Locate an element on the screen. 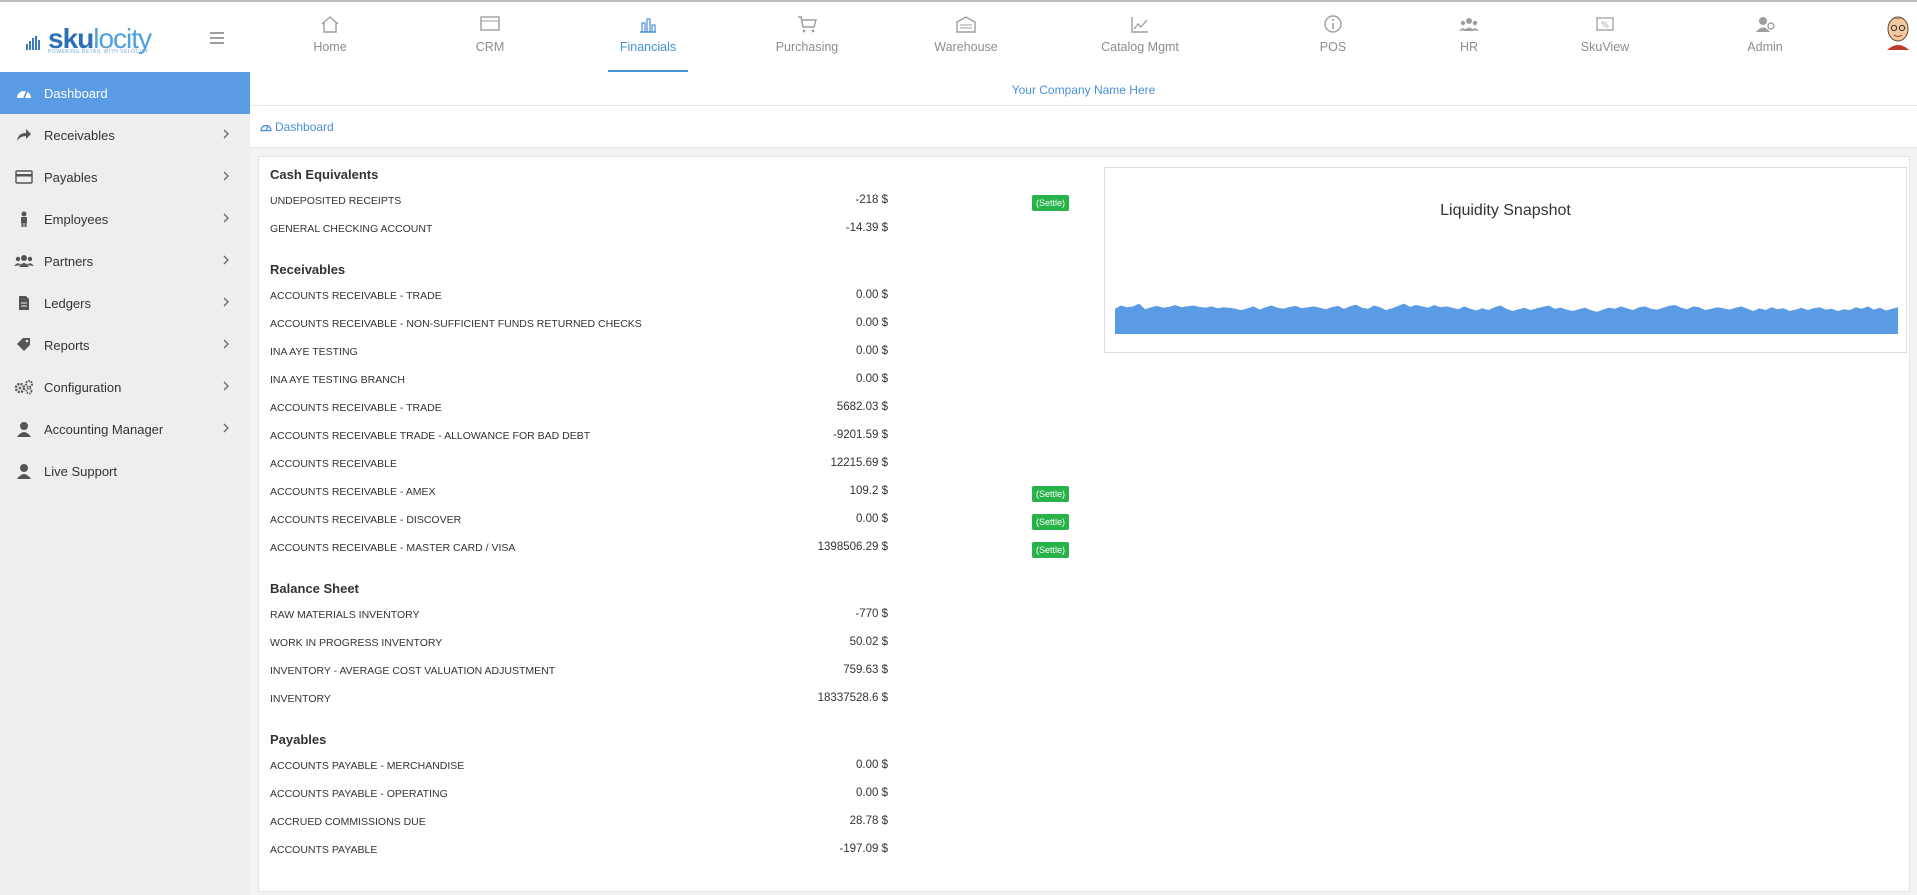  sidebar-item-dashboard: Dashboard is located at coordinates (125, 93).